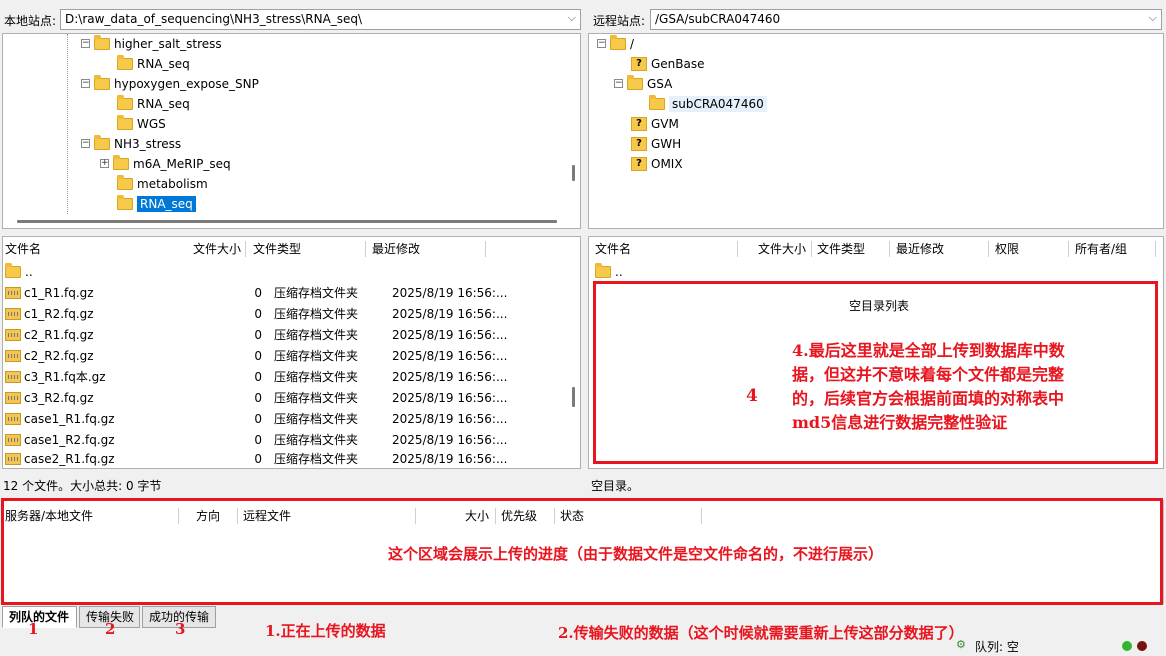 This screenshot has height=656, width=1166. Describe the element at coordinates (39, 617) in the screenshot. I see `tab-queued-files: 列队的文件` at that location.